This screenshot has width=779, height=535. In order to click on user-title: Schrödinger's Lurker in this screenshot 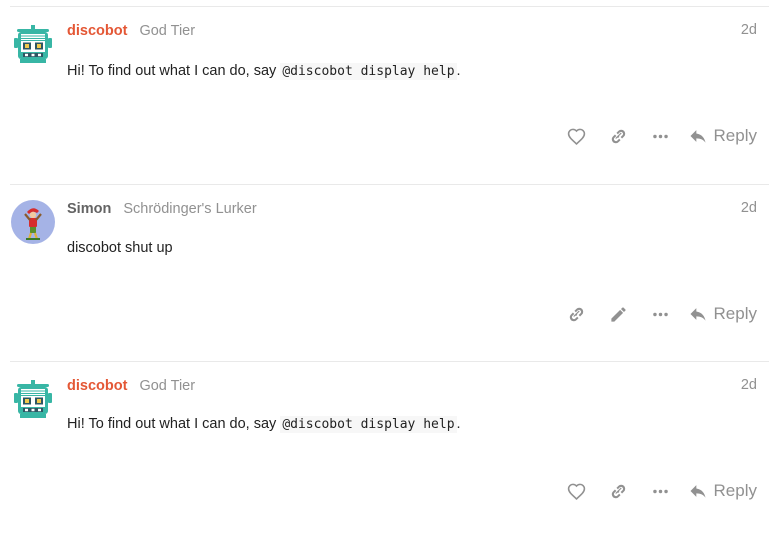, I will do `click(190, 209)`.